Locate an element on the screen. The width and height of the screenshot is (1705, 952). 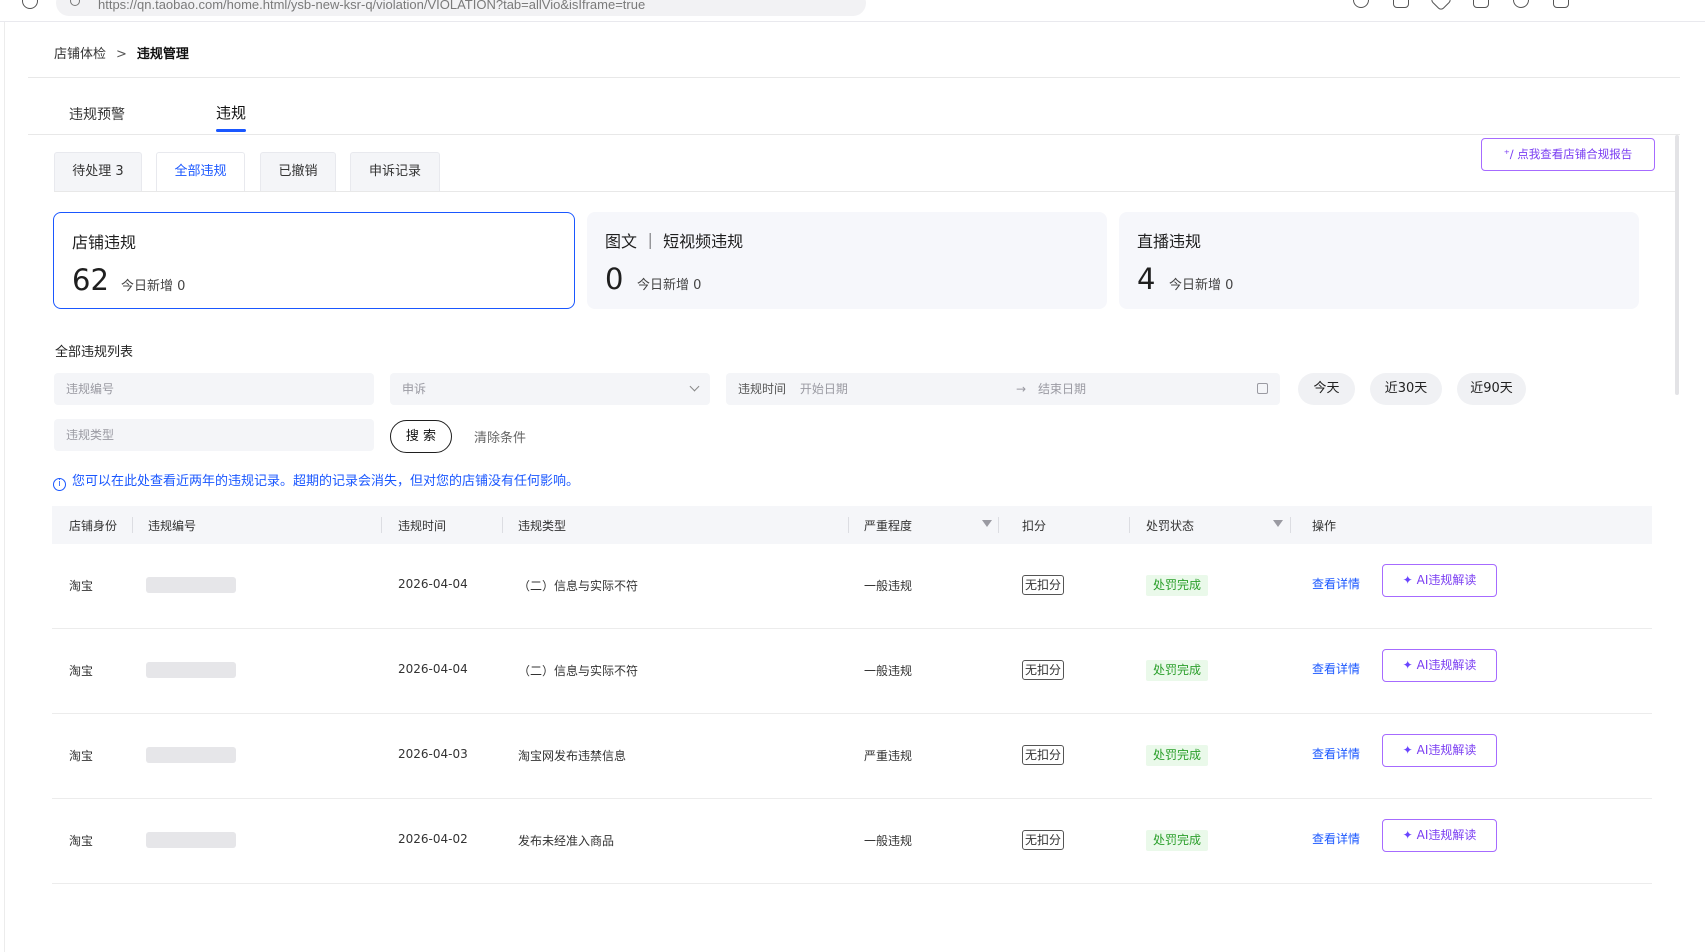
chat-icon is located at coordinates (1561, 4).